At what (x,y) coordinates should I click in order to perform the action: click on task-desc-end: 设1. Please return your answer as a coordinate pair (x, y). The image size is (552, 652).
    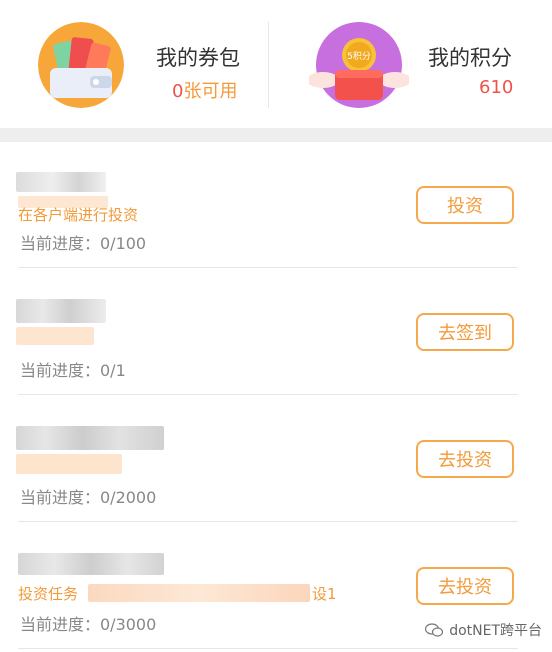
    Looking at the image, I should click on (324, 594).